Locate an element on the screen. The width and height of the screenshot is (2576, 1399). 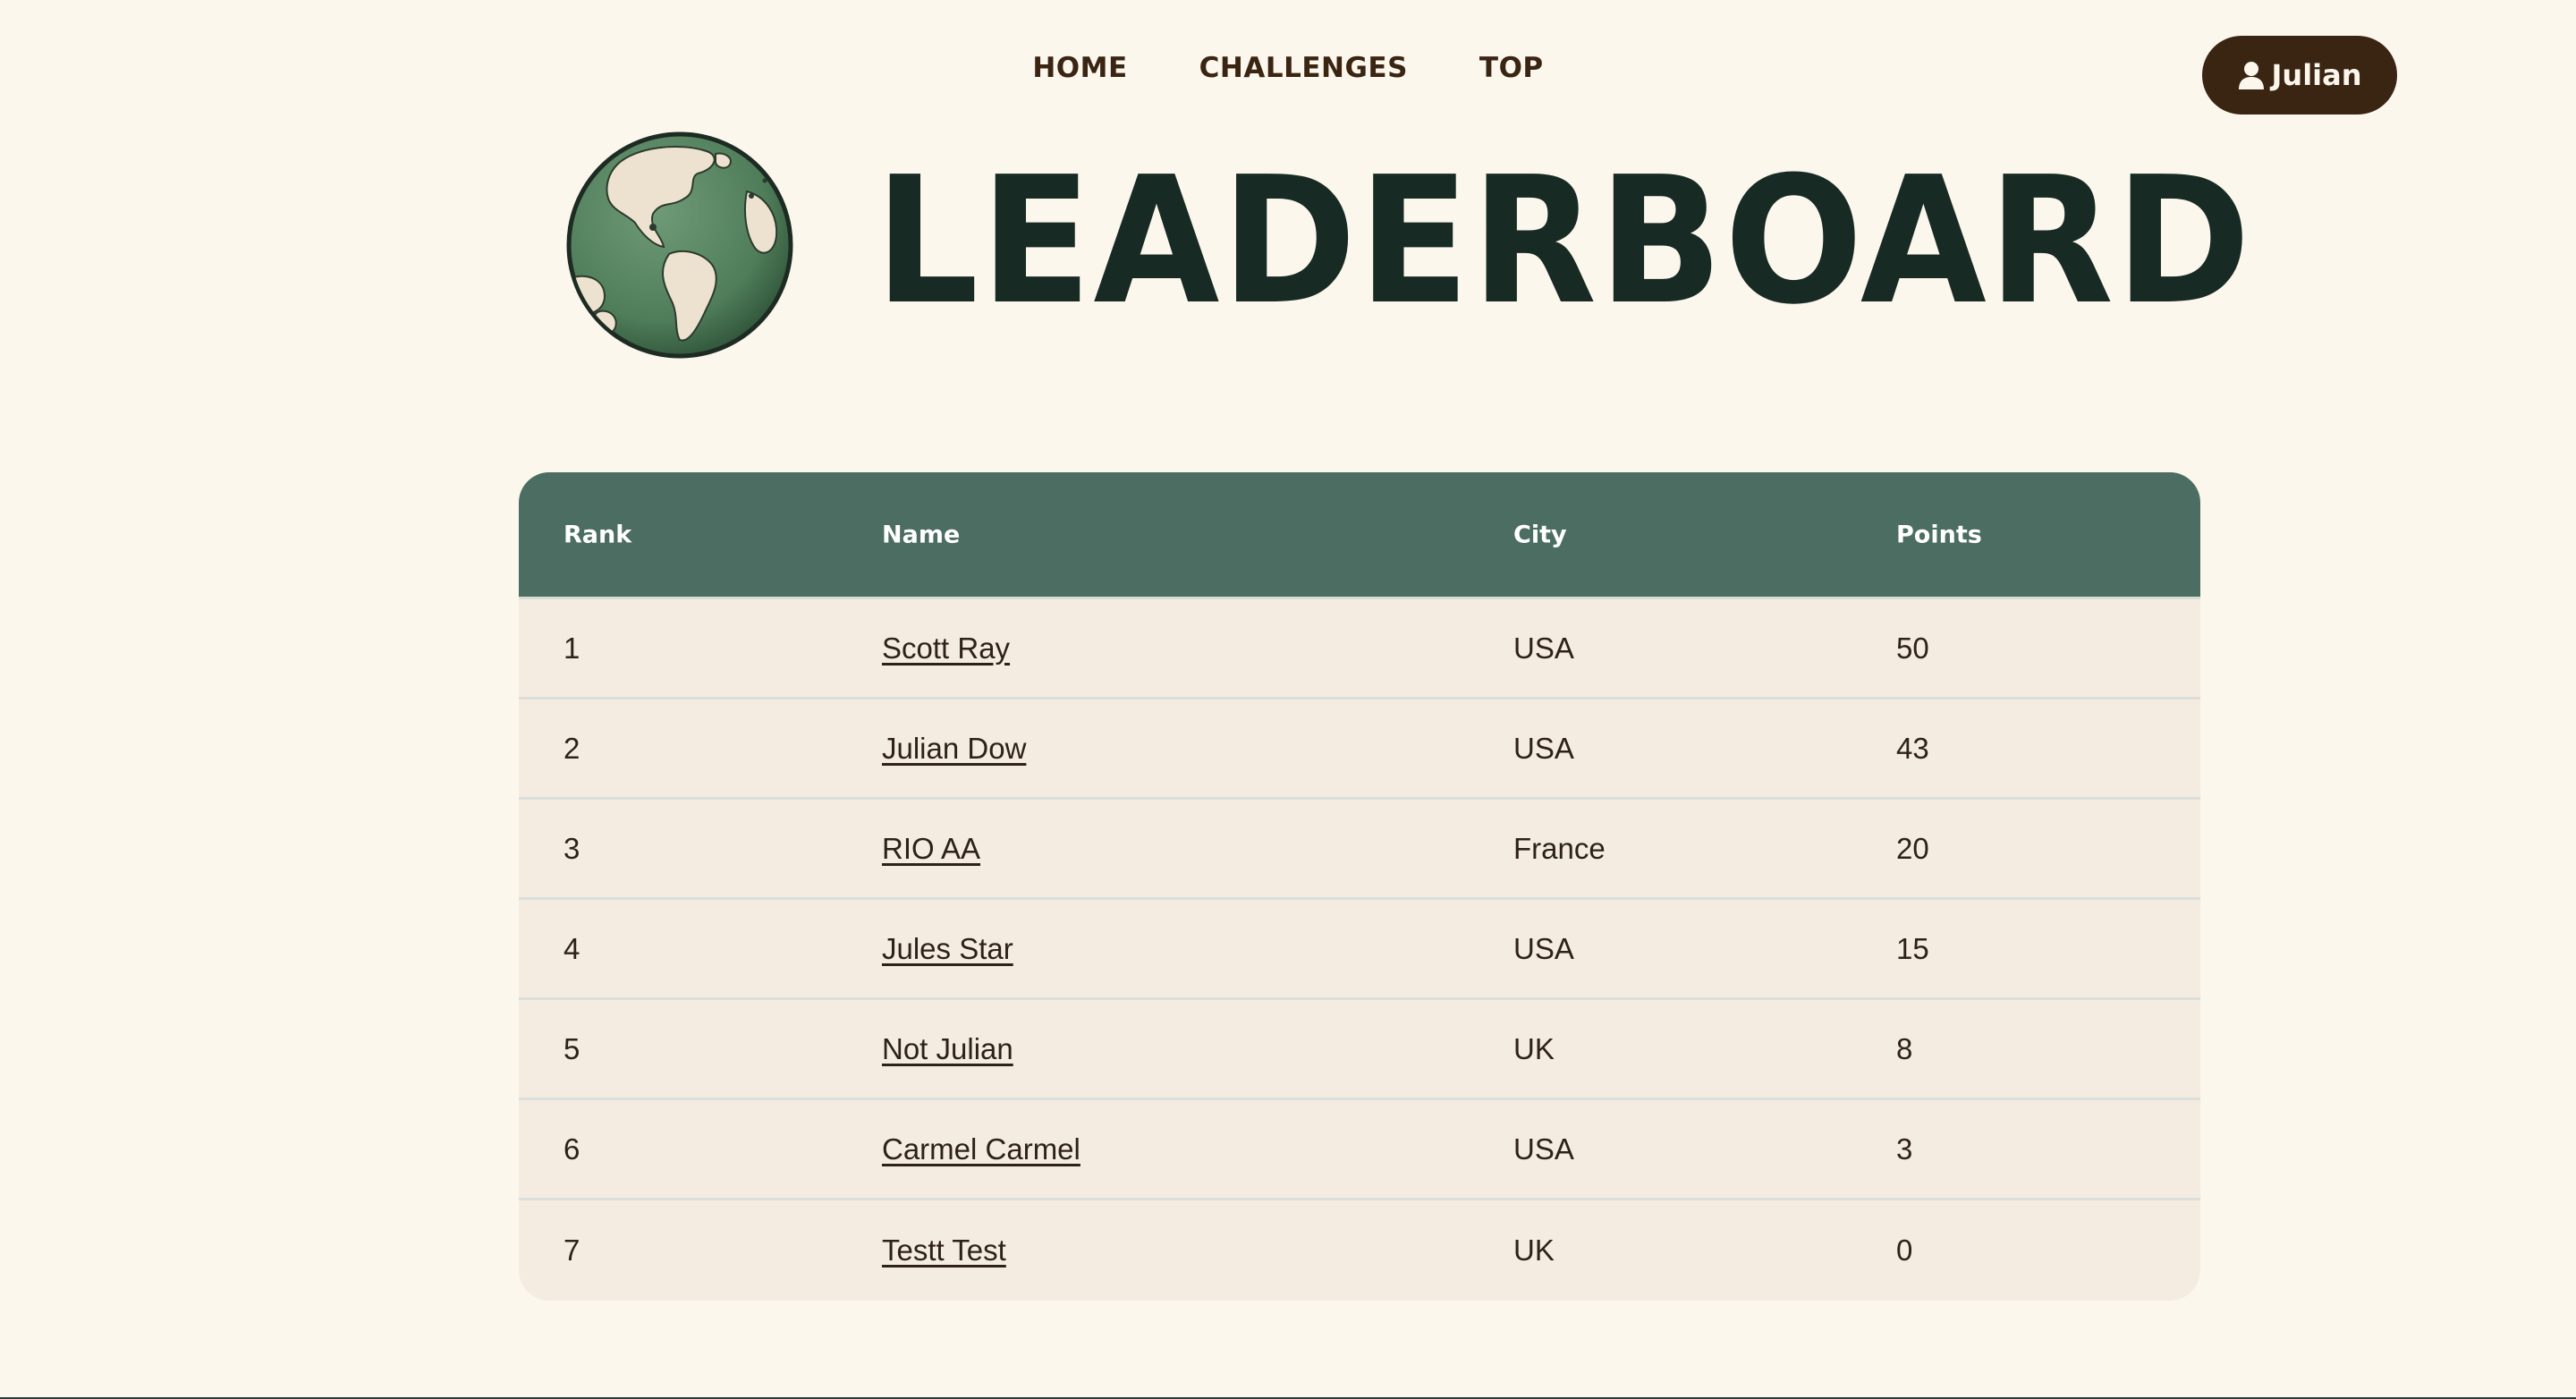
rank-cell: 6 is located at coordinates (572, 1149).